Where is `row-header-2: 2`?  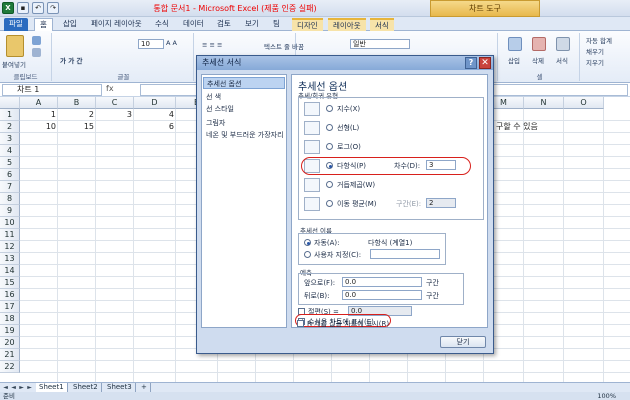
row-header-2: 2 is located at coordinates (10, 127).